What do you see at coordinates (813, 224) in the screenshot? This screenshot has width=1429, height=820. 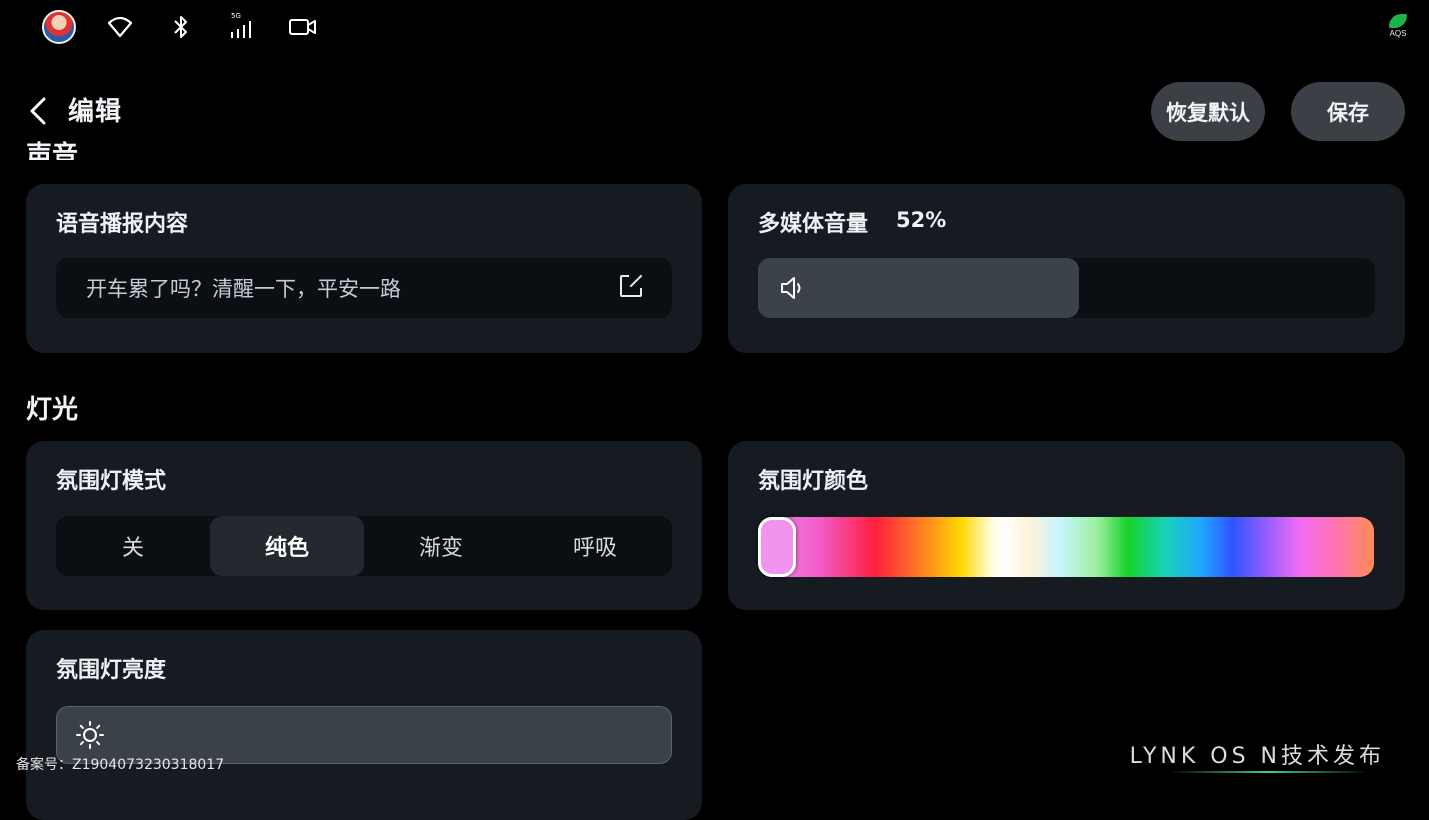 I see `media-volume-label: 多媒体音量` at bounding box center [813, 224].